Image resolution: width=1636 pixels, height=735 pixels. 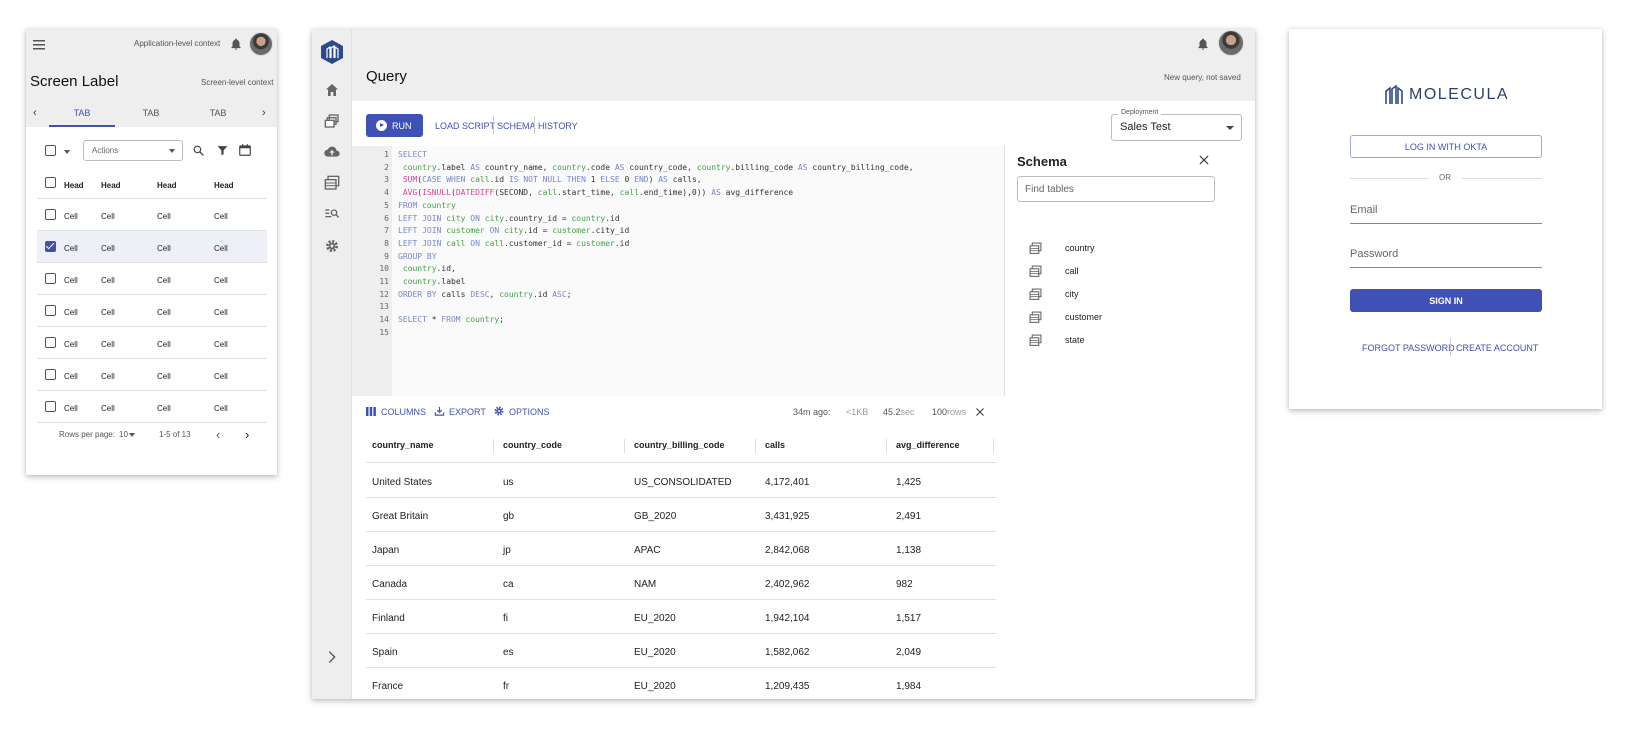 What do you see at coordinates (1446, 258) in the screenshot?
I see `password-field: Password` at bounding box center [1446, 258].